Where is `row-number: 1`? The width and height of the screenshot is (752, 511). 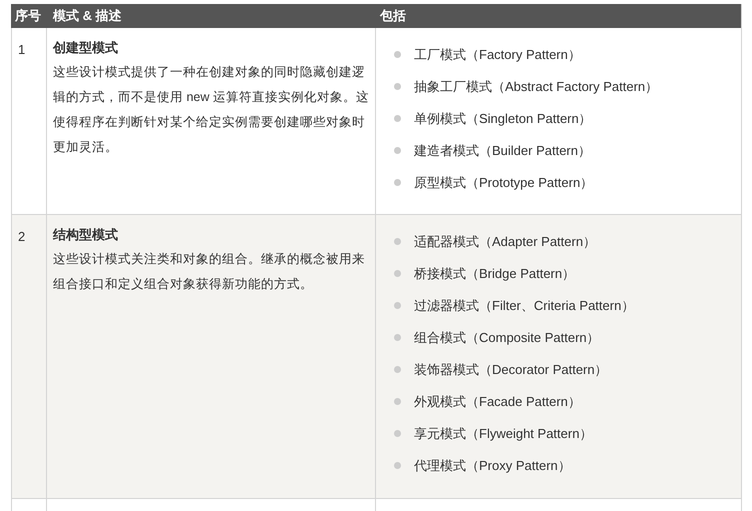
row-number: 1 is located at coordinates (22, 49).